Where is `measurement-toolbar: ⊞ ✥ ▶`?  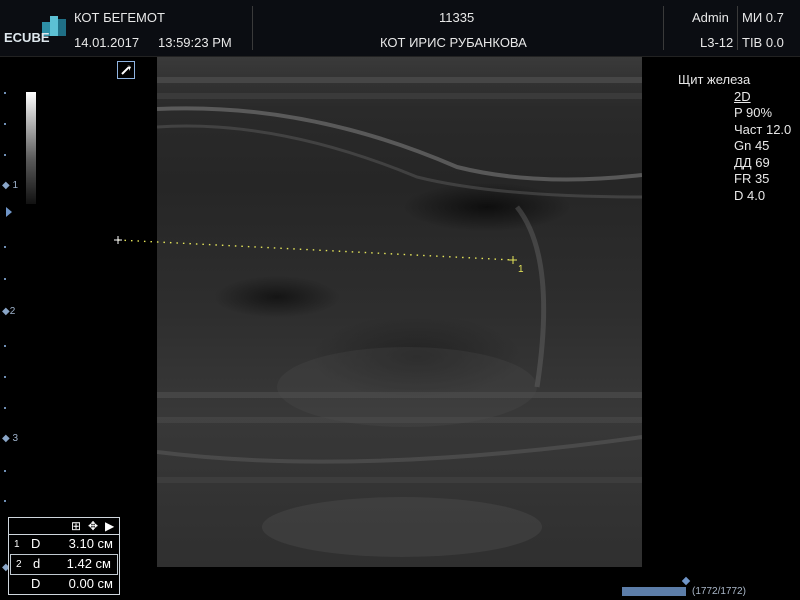
measurement-toolbar: ⊞ ✥ ▶ is located at coordinates (64, 526).